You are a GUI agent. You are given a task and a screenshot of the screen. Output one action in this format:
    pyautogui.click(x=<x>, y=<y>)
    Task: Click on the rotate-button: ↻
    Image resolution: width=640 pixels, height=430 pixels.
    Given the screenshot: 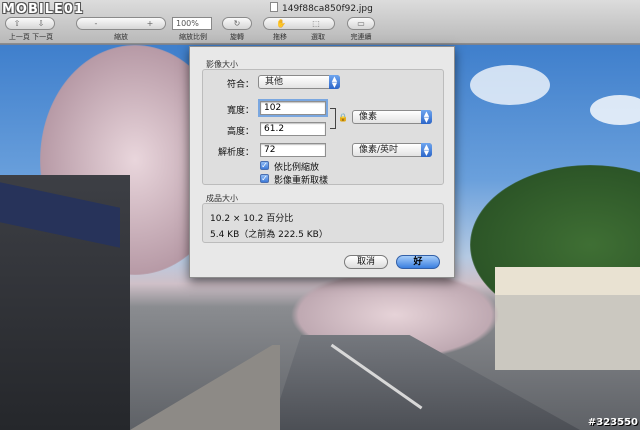 What is the action you would take?
    pyautogui.click(x=237, y=23)
    